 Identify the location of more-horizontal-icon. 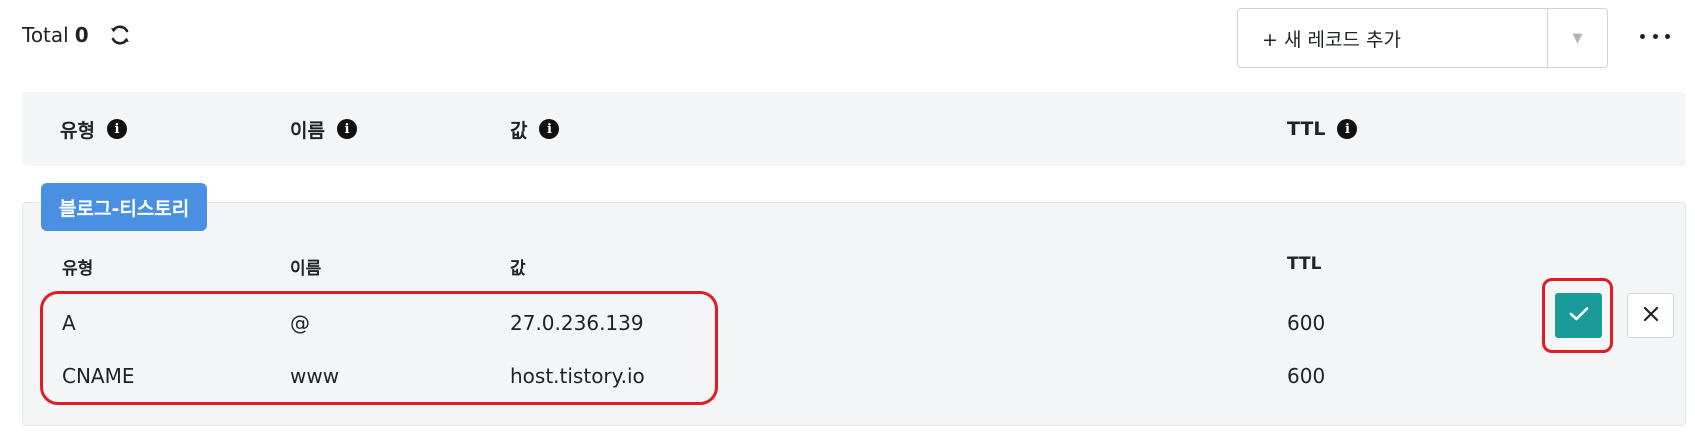
(1655, 36).